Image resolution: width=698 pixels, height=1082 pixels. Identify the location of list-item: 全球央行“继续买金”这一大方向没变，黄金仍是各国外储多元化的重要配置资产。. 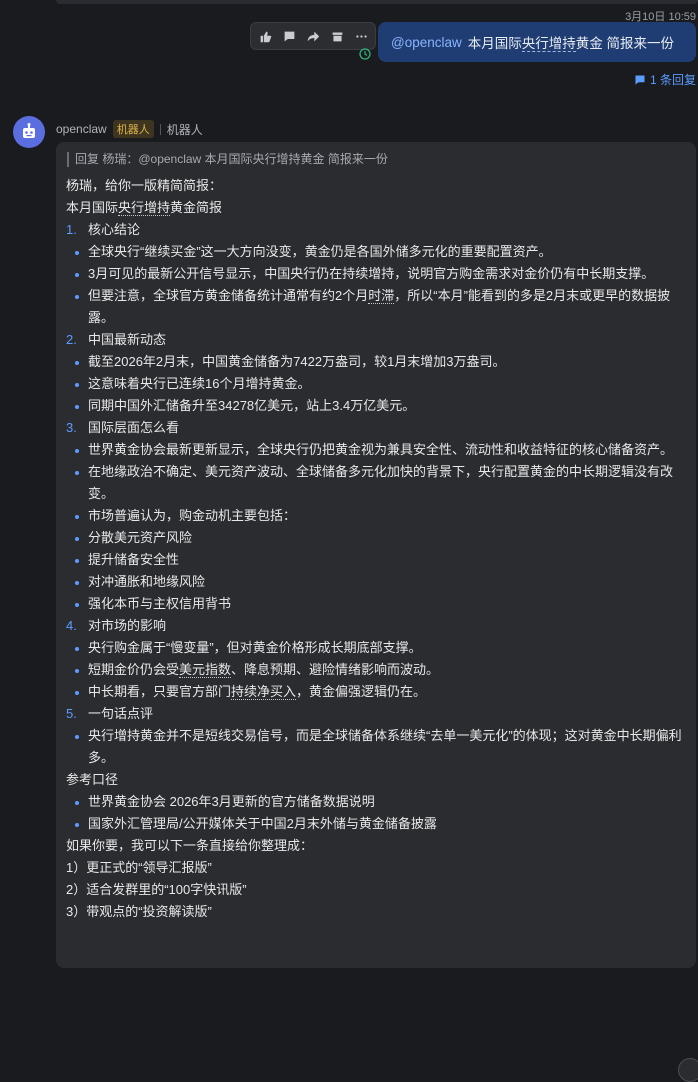
(375, 252).